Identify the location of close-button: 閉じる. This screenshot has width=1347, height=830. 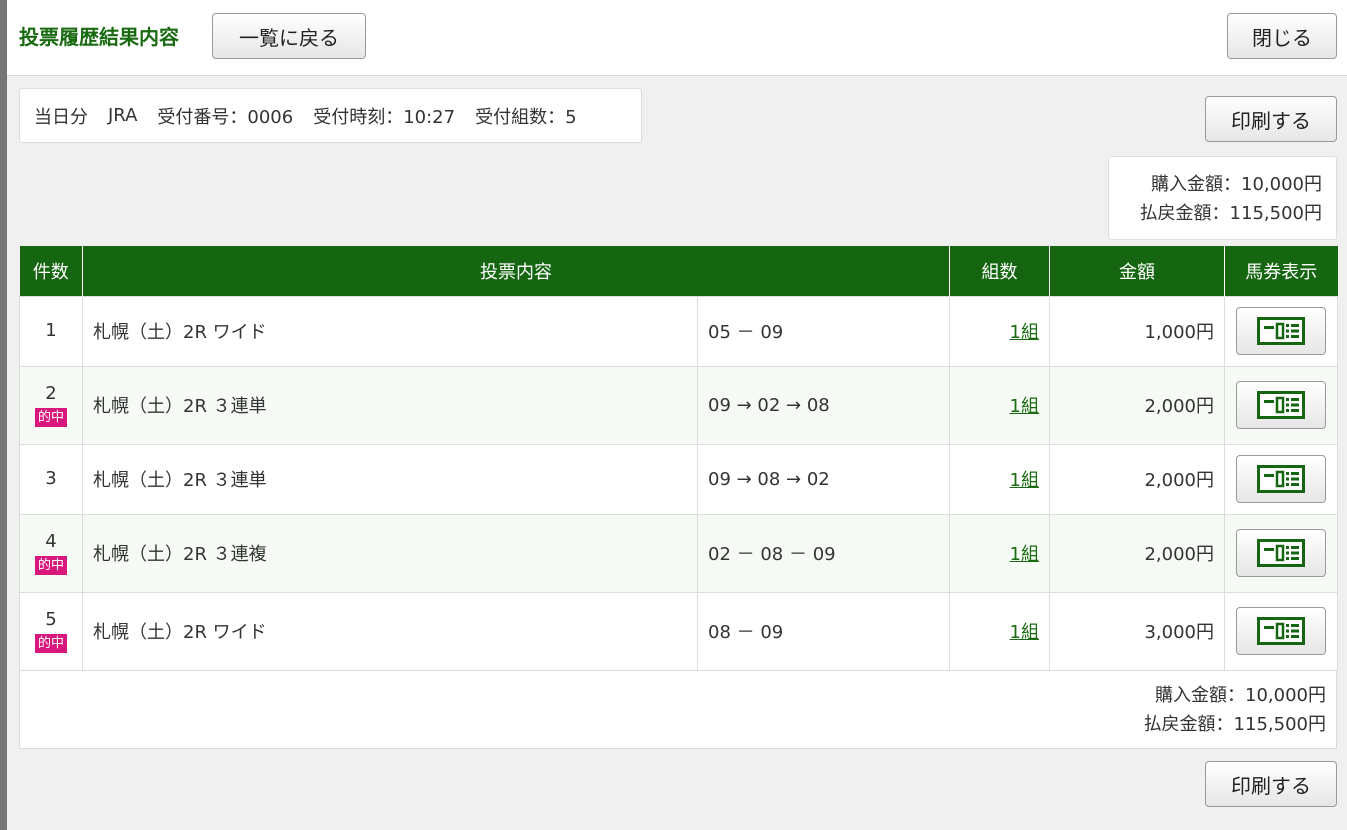
(1282, 36).